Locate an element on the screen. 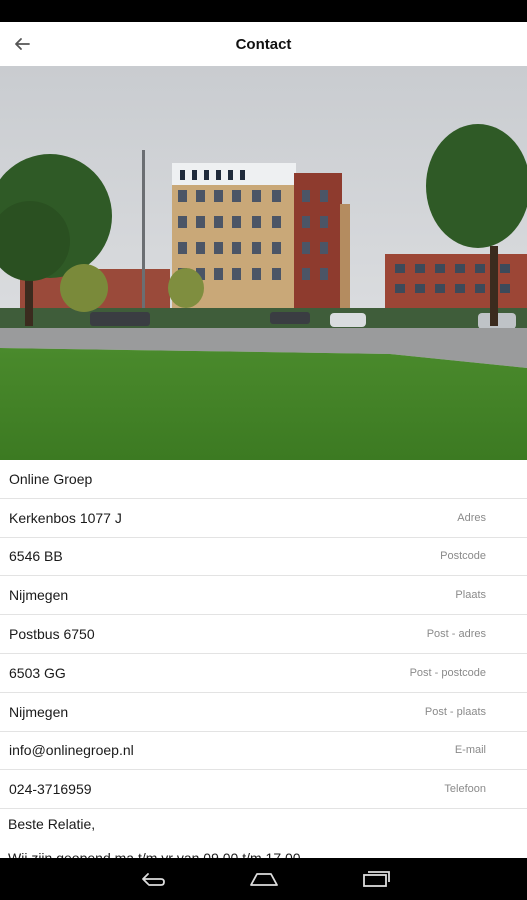  home-icon is located at coordinates (264, 879).